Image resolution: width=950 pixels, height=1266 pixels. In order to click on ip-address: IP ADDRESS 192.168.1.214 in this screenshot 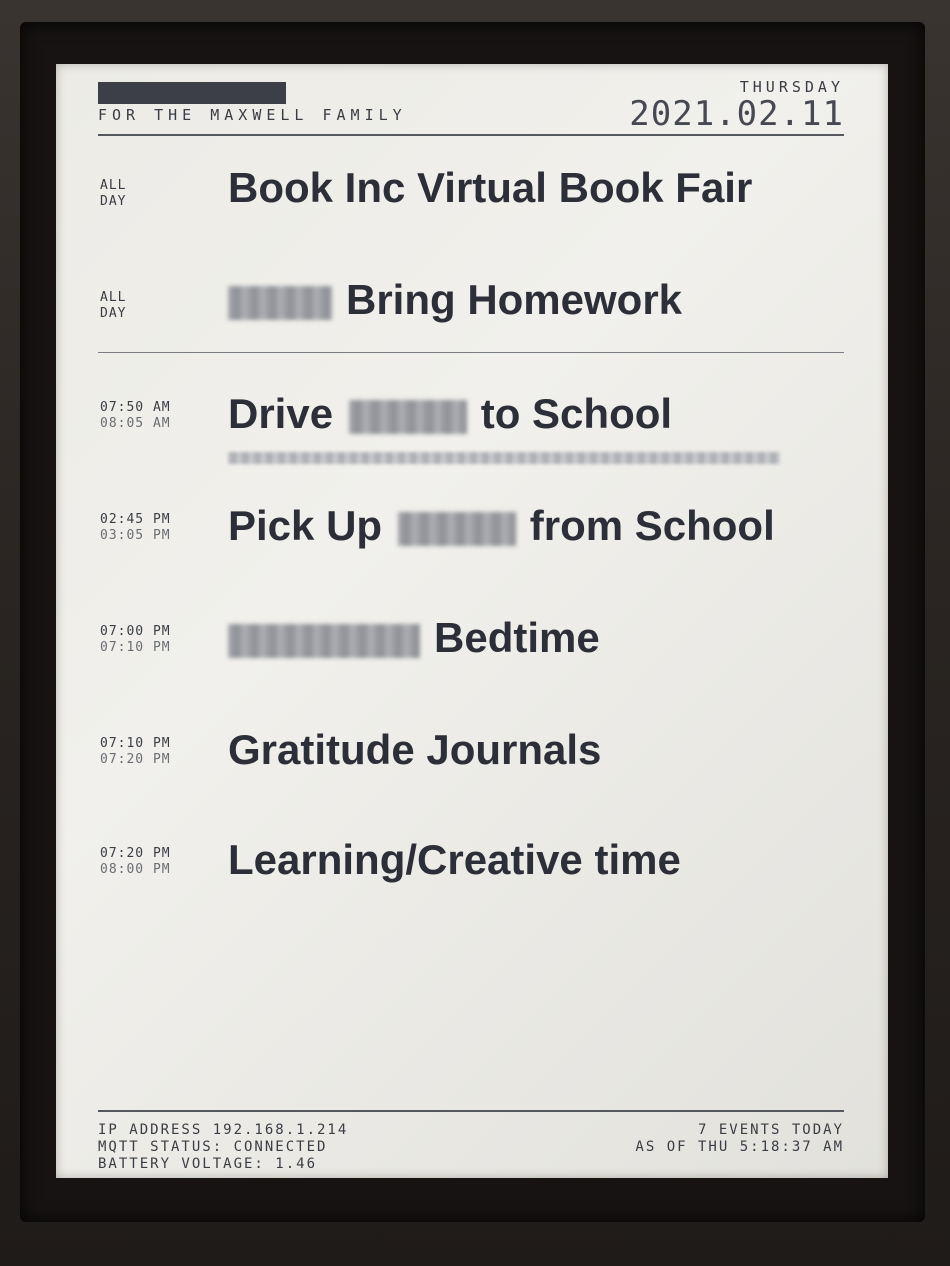, I will do `click(223, 1130)`.